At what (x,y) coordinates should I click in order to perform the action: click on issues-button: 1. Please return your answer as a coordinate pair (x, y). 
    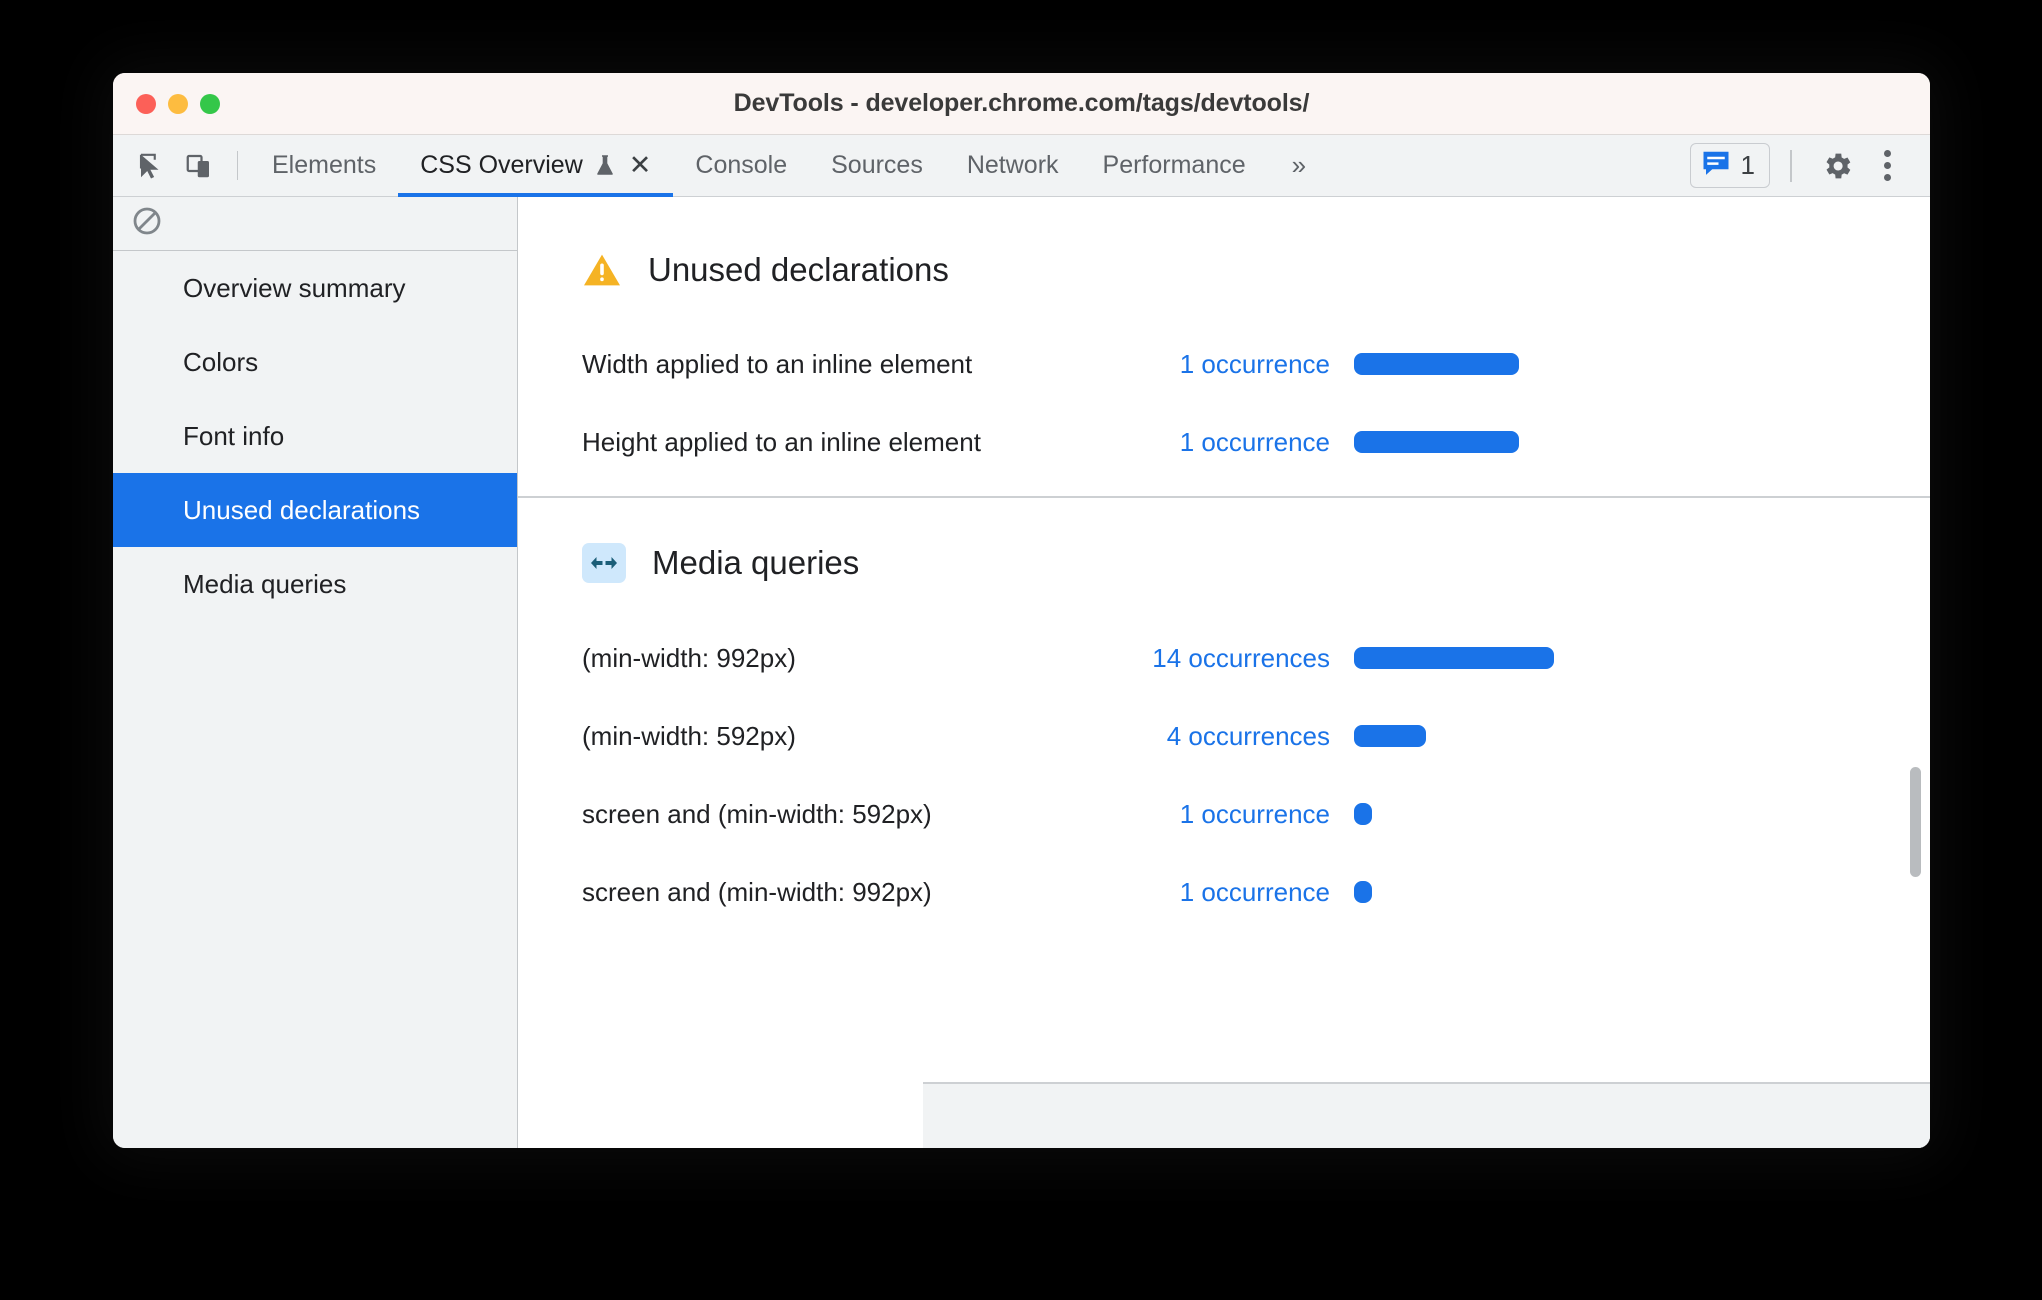
    Looking at the image, I should click on (1729, 165).